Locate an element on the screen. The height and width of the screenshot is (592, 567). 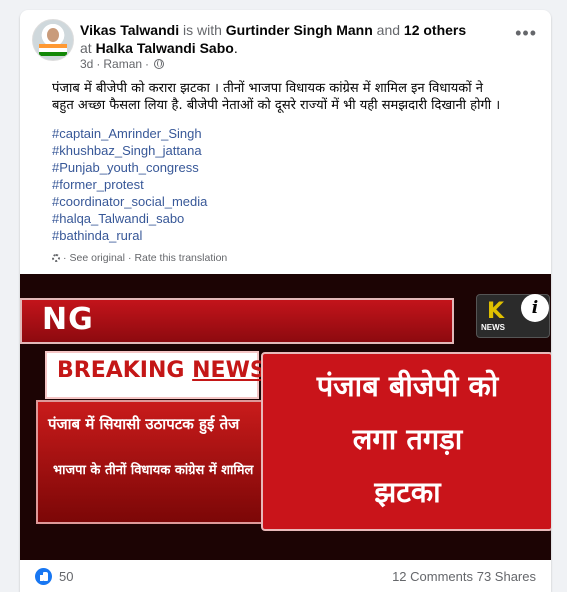
see-original-link: See original is located at coordinates (97, 258).